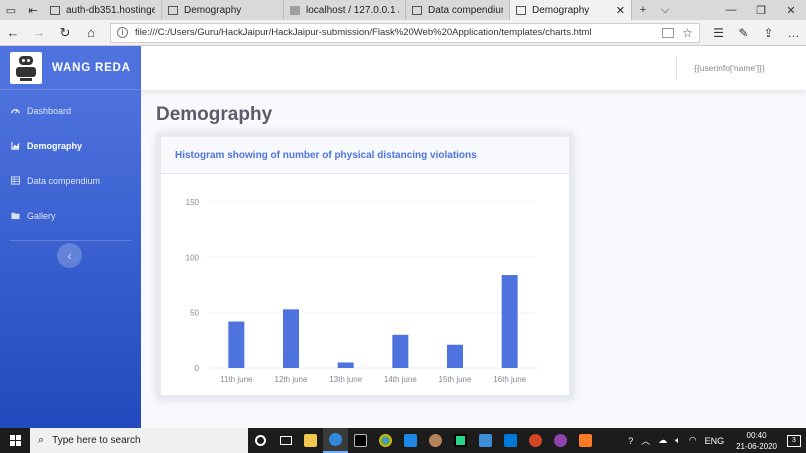 This screenshot has height=453, width=806. What do you see at coordinates (676, 68) in the screenshot?
I see `topbar-divider` at bounding box center [676, 68].